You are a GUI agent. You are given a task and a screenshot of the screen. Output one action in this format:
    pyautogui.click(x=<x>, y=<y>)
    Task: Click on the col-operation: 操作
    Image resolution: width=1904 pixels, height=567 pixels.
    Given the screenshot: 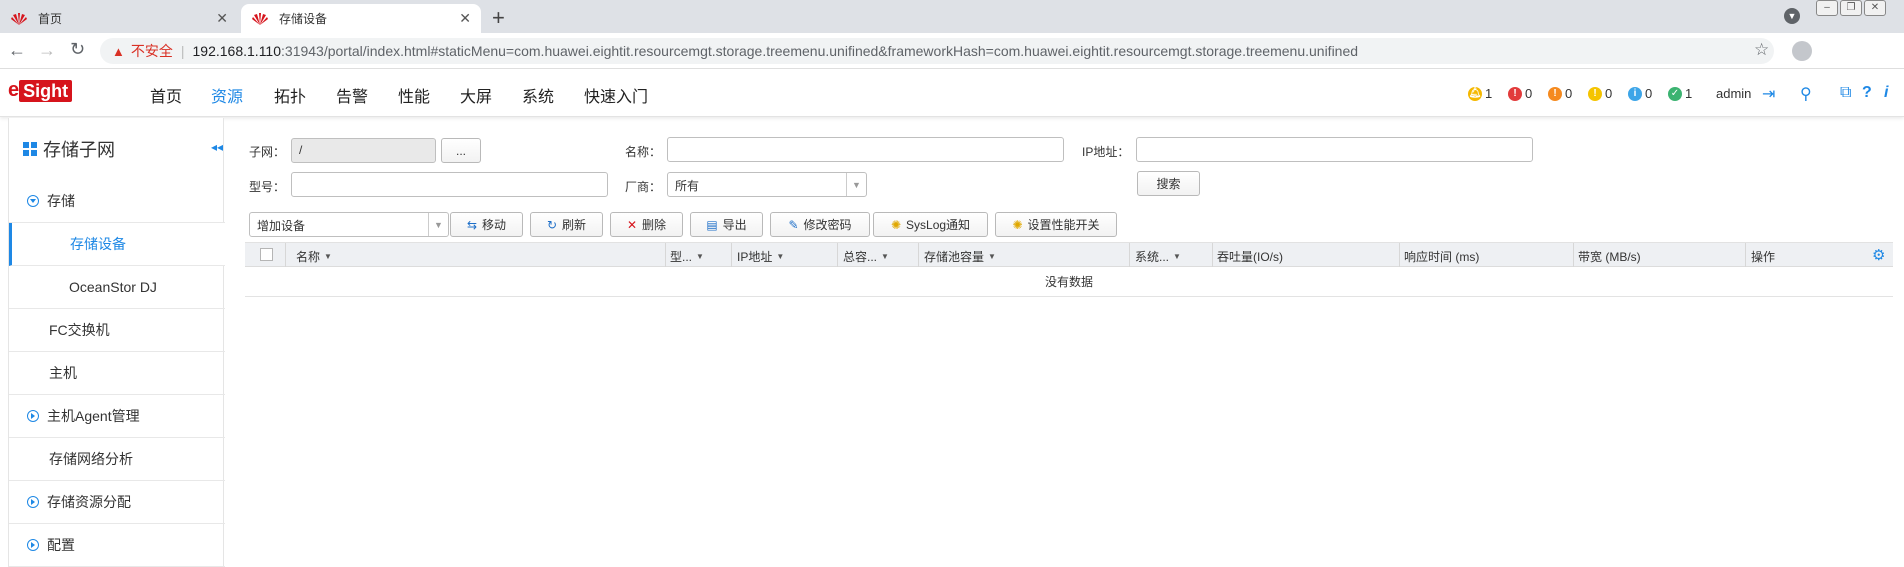 What is the action you would take?
    pyautogui.click(x=1763, y=256)
    